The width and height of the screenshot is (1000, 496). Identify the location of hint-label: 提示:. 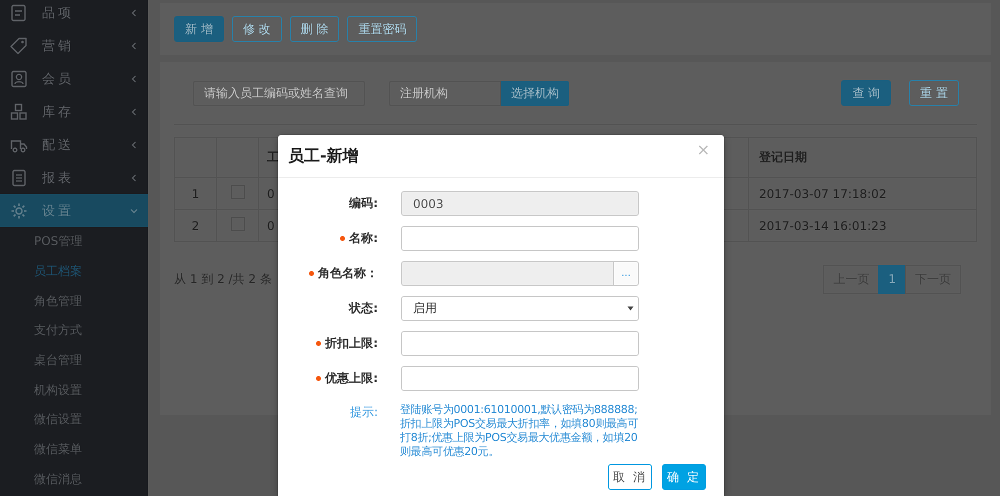
(364, 412).